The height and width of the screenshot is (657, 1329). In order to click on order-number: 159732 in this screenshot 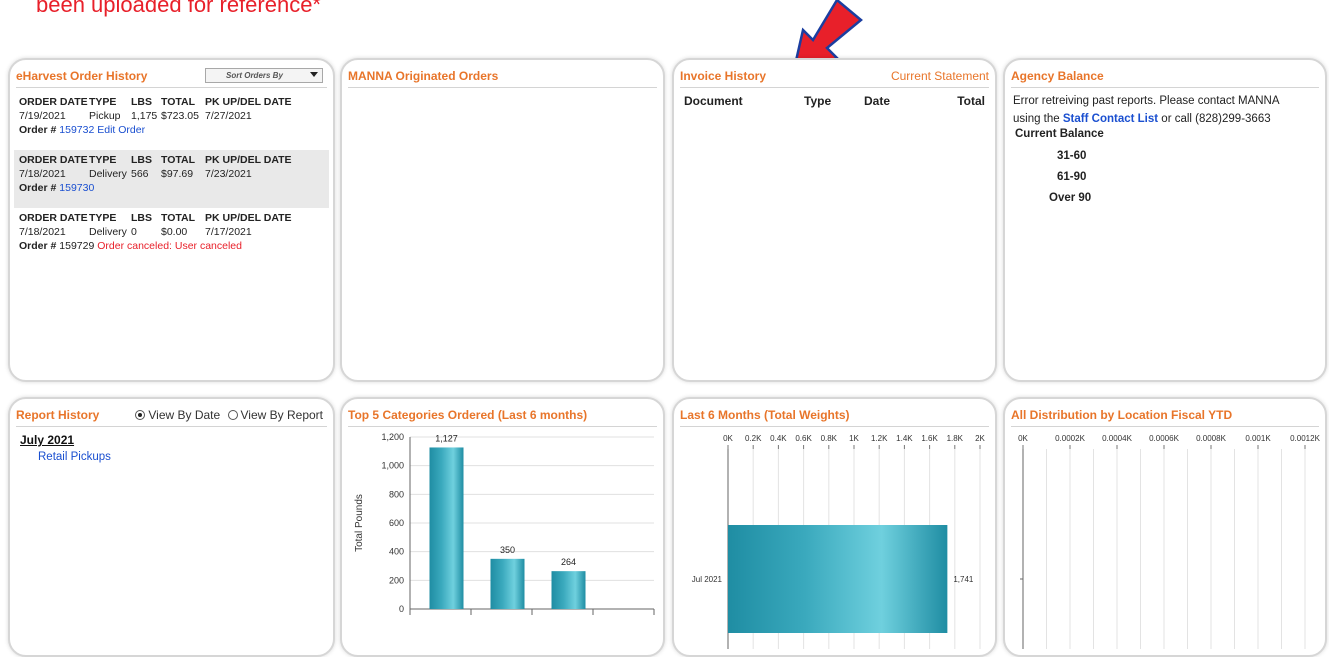, I will do `click(76, 130)`.